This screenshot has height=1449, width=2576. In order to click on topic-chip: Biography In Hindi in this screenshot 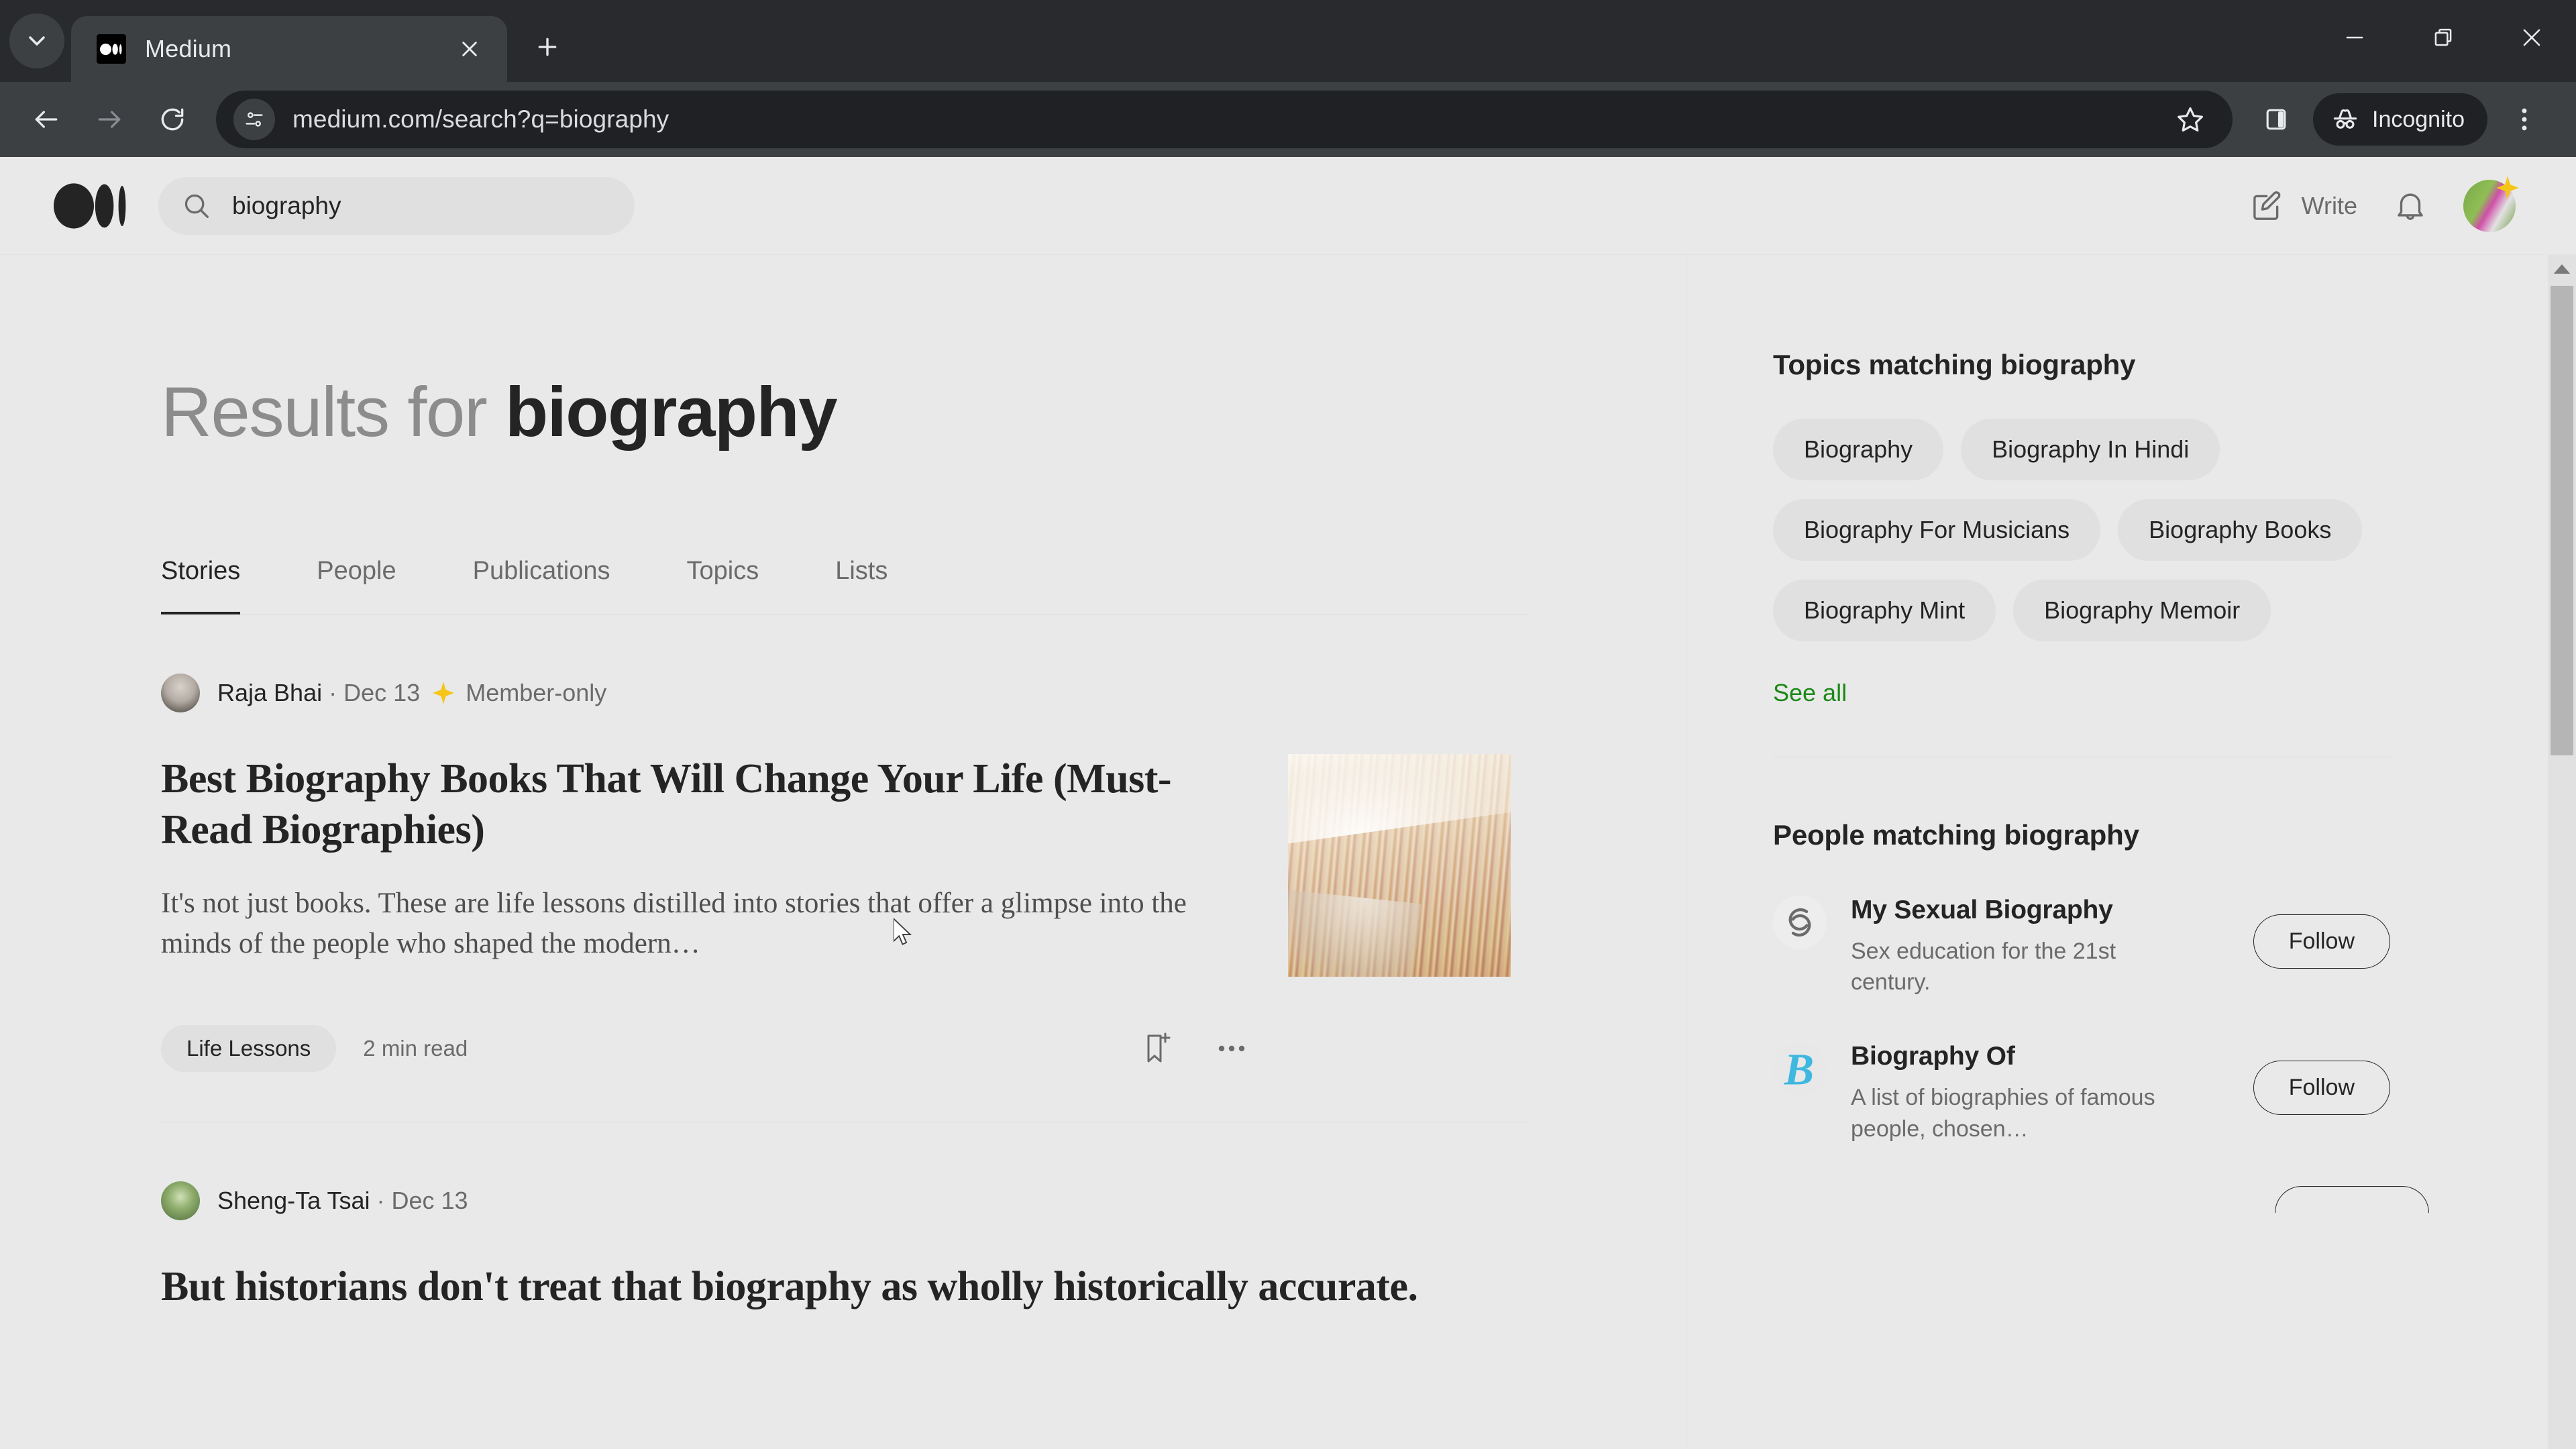, I will do `click(2090, 449)`.